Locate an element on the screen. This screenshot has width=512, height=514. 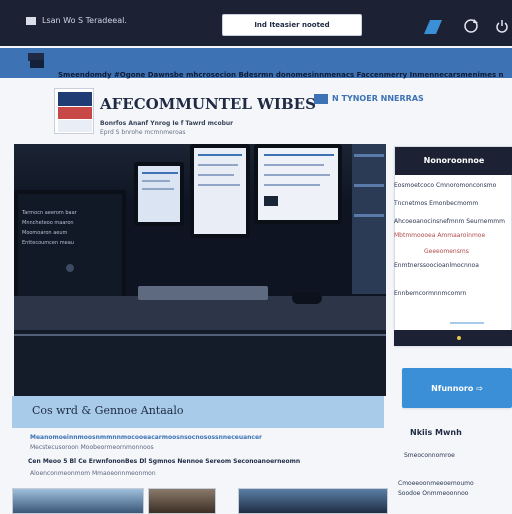
top-left-text: Lsan Wo S Teradeeal. is located at coordinates (84, 20).